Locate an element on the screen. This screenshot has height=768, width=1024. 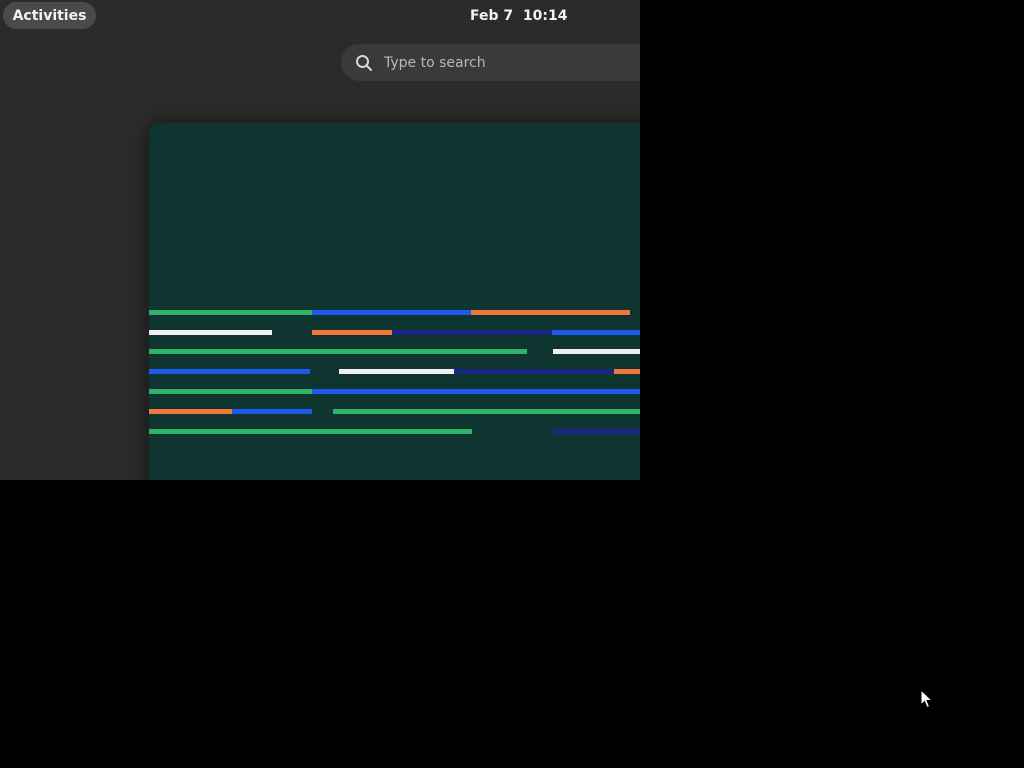
search-icon is located at coordinates (364, 63).